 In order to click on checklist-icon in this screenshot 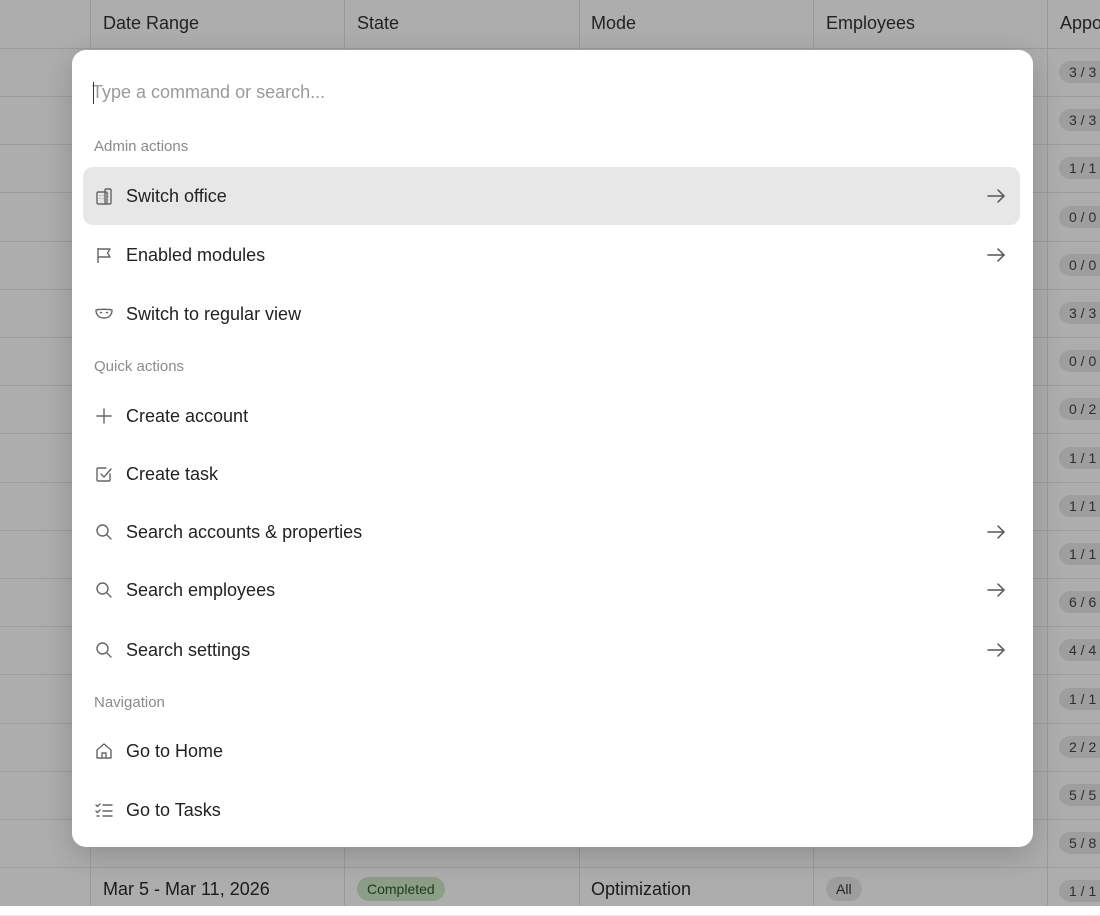, I will do `click(104, 810)`.